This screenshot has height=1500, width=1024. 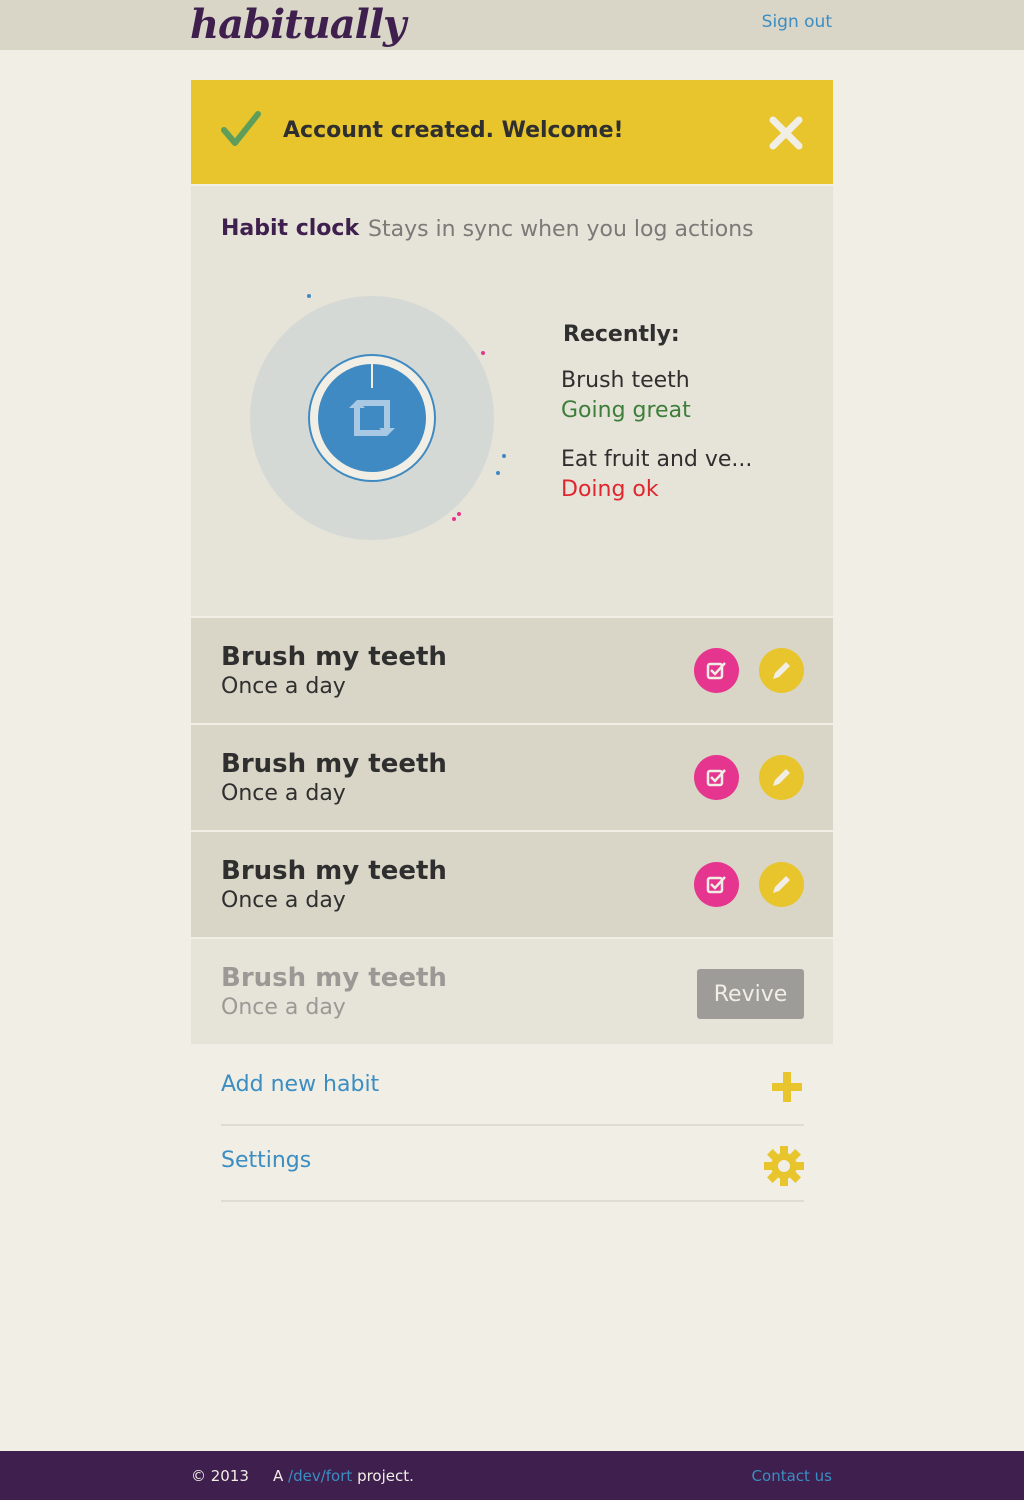 What do you see at coordinates (561, 229) in the screenshot?
I see `habit-clock-subtitle: Stays in sync when you log actions` at bounding box center [561, 229].